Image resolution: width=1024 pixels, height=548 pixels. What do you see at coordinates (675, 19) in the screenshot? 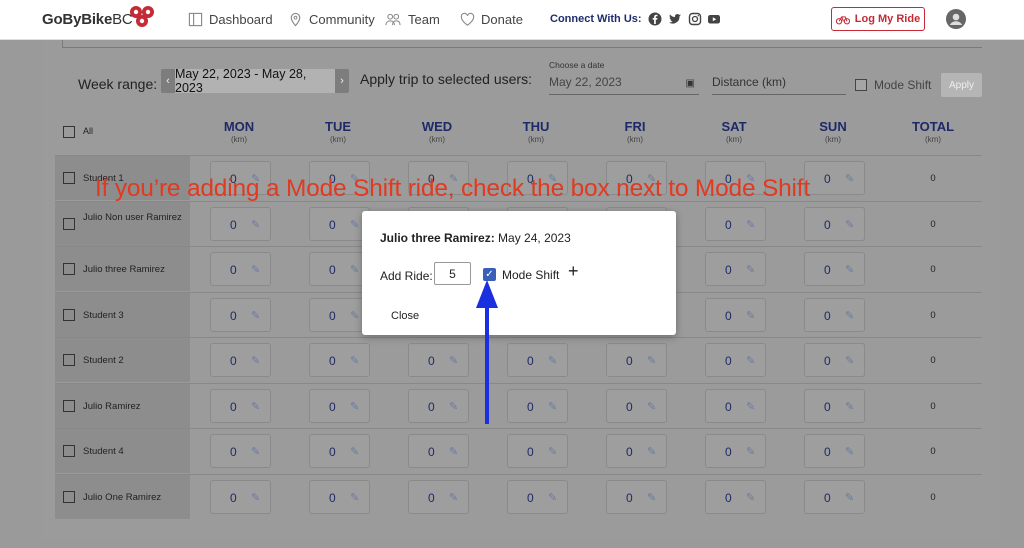
I see `twitter-icon` at bounding box center [675, 19].